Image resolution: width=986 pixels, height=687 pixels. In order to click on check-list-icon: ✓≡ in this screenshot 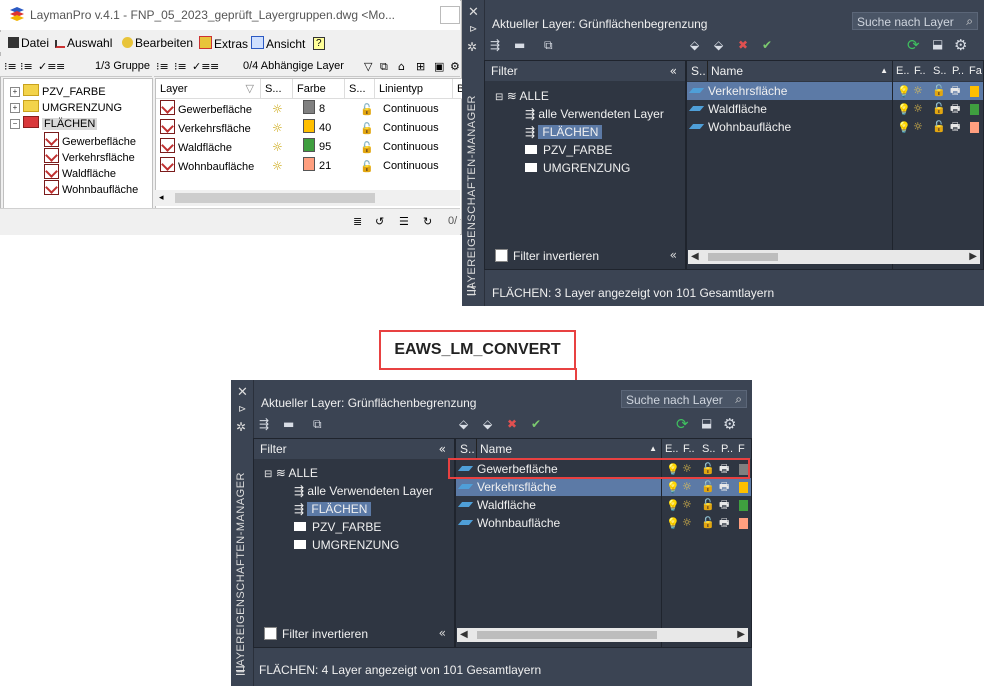, I will do `click(47, 66)`.